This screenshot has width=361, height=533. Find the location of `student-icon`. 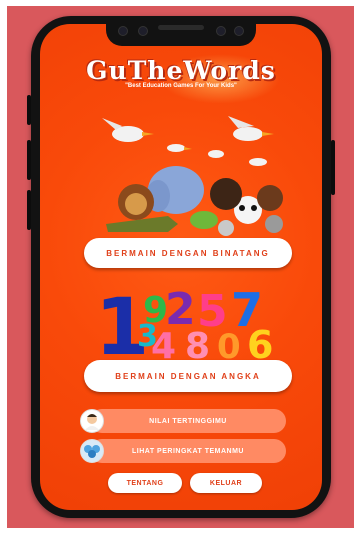

student-icon is located at coordinates (92, 422).